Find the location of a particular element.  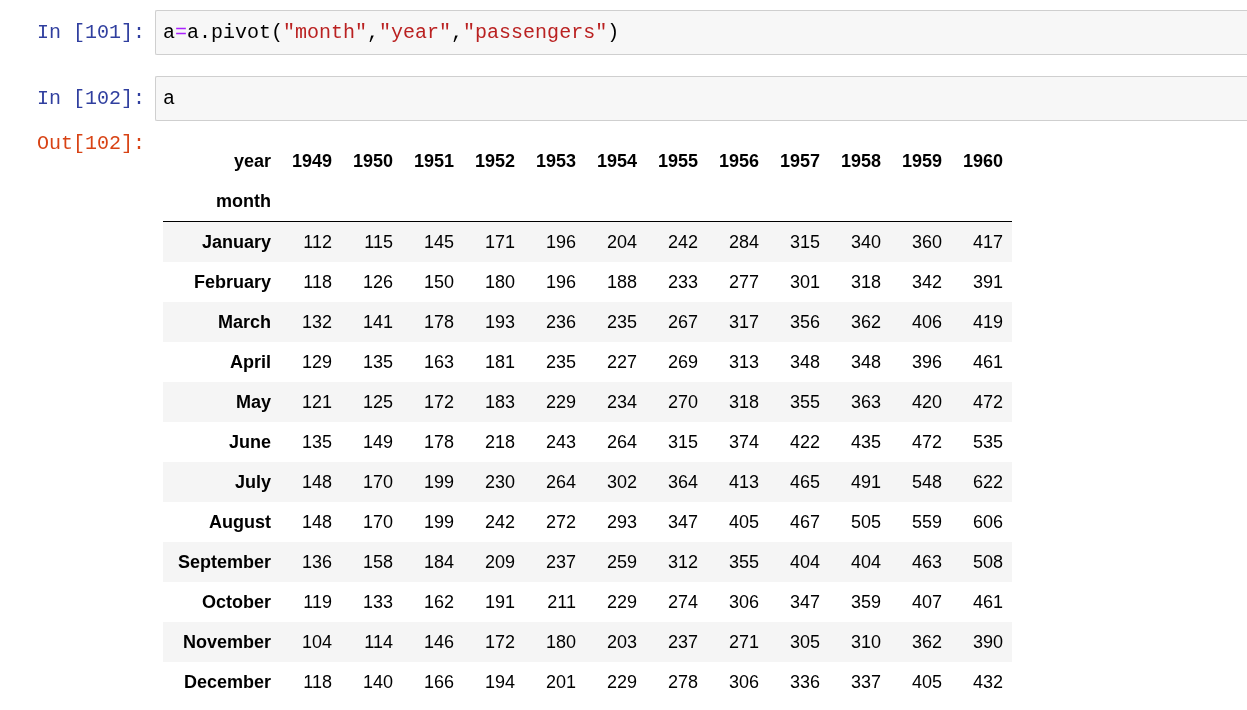

table-cell: 274 is located at coordinates (676, 602).